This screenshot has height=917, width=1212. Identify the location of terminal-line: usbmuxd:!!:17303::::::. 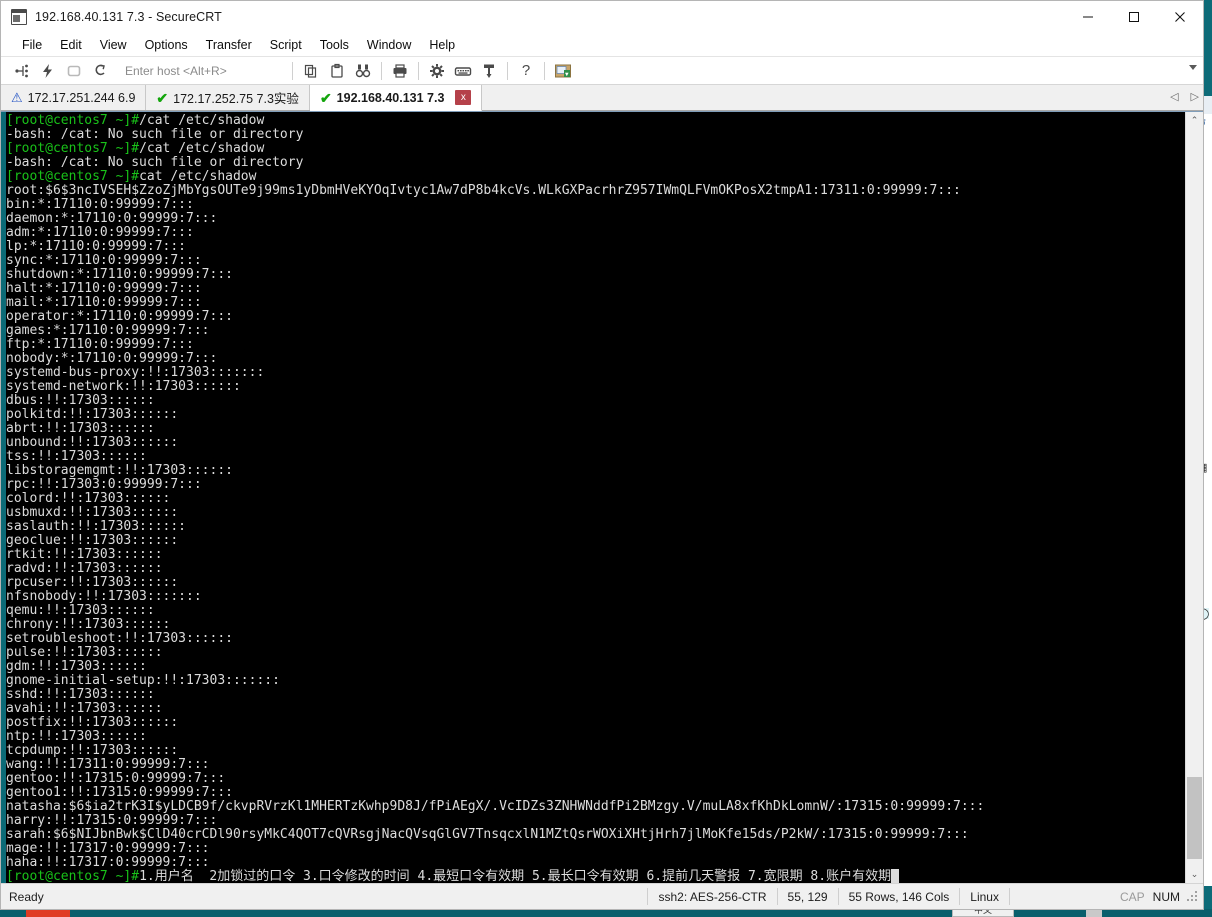
(595, 513).